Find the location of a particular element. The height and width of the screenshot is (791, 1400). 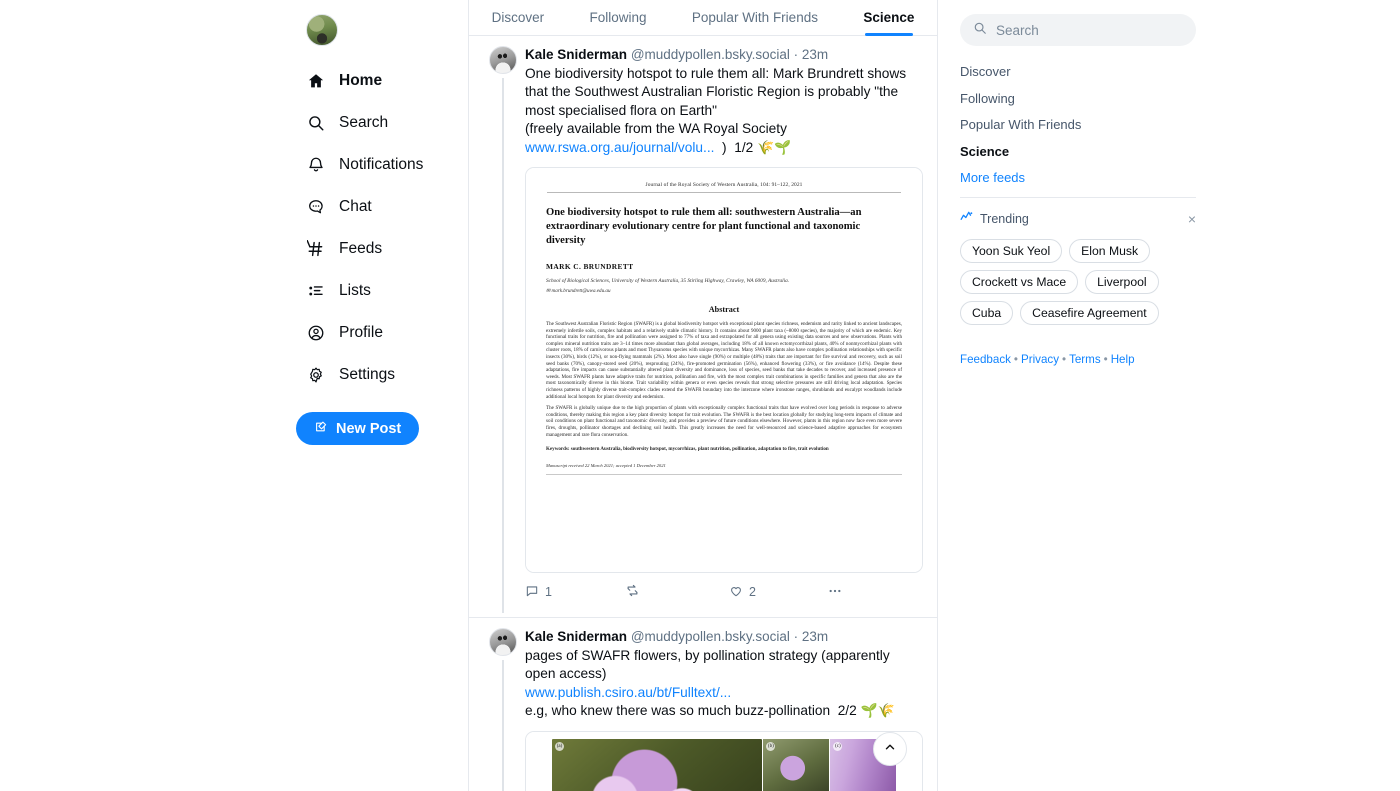

right-feed-more-feeds: More feeds is located at coordinates (1078, 177).